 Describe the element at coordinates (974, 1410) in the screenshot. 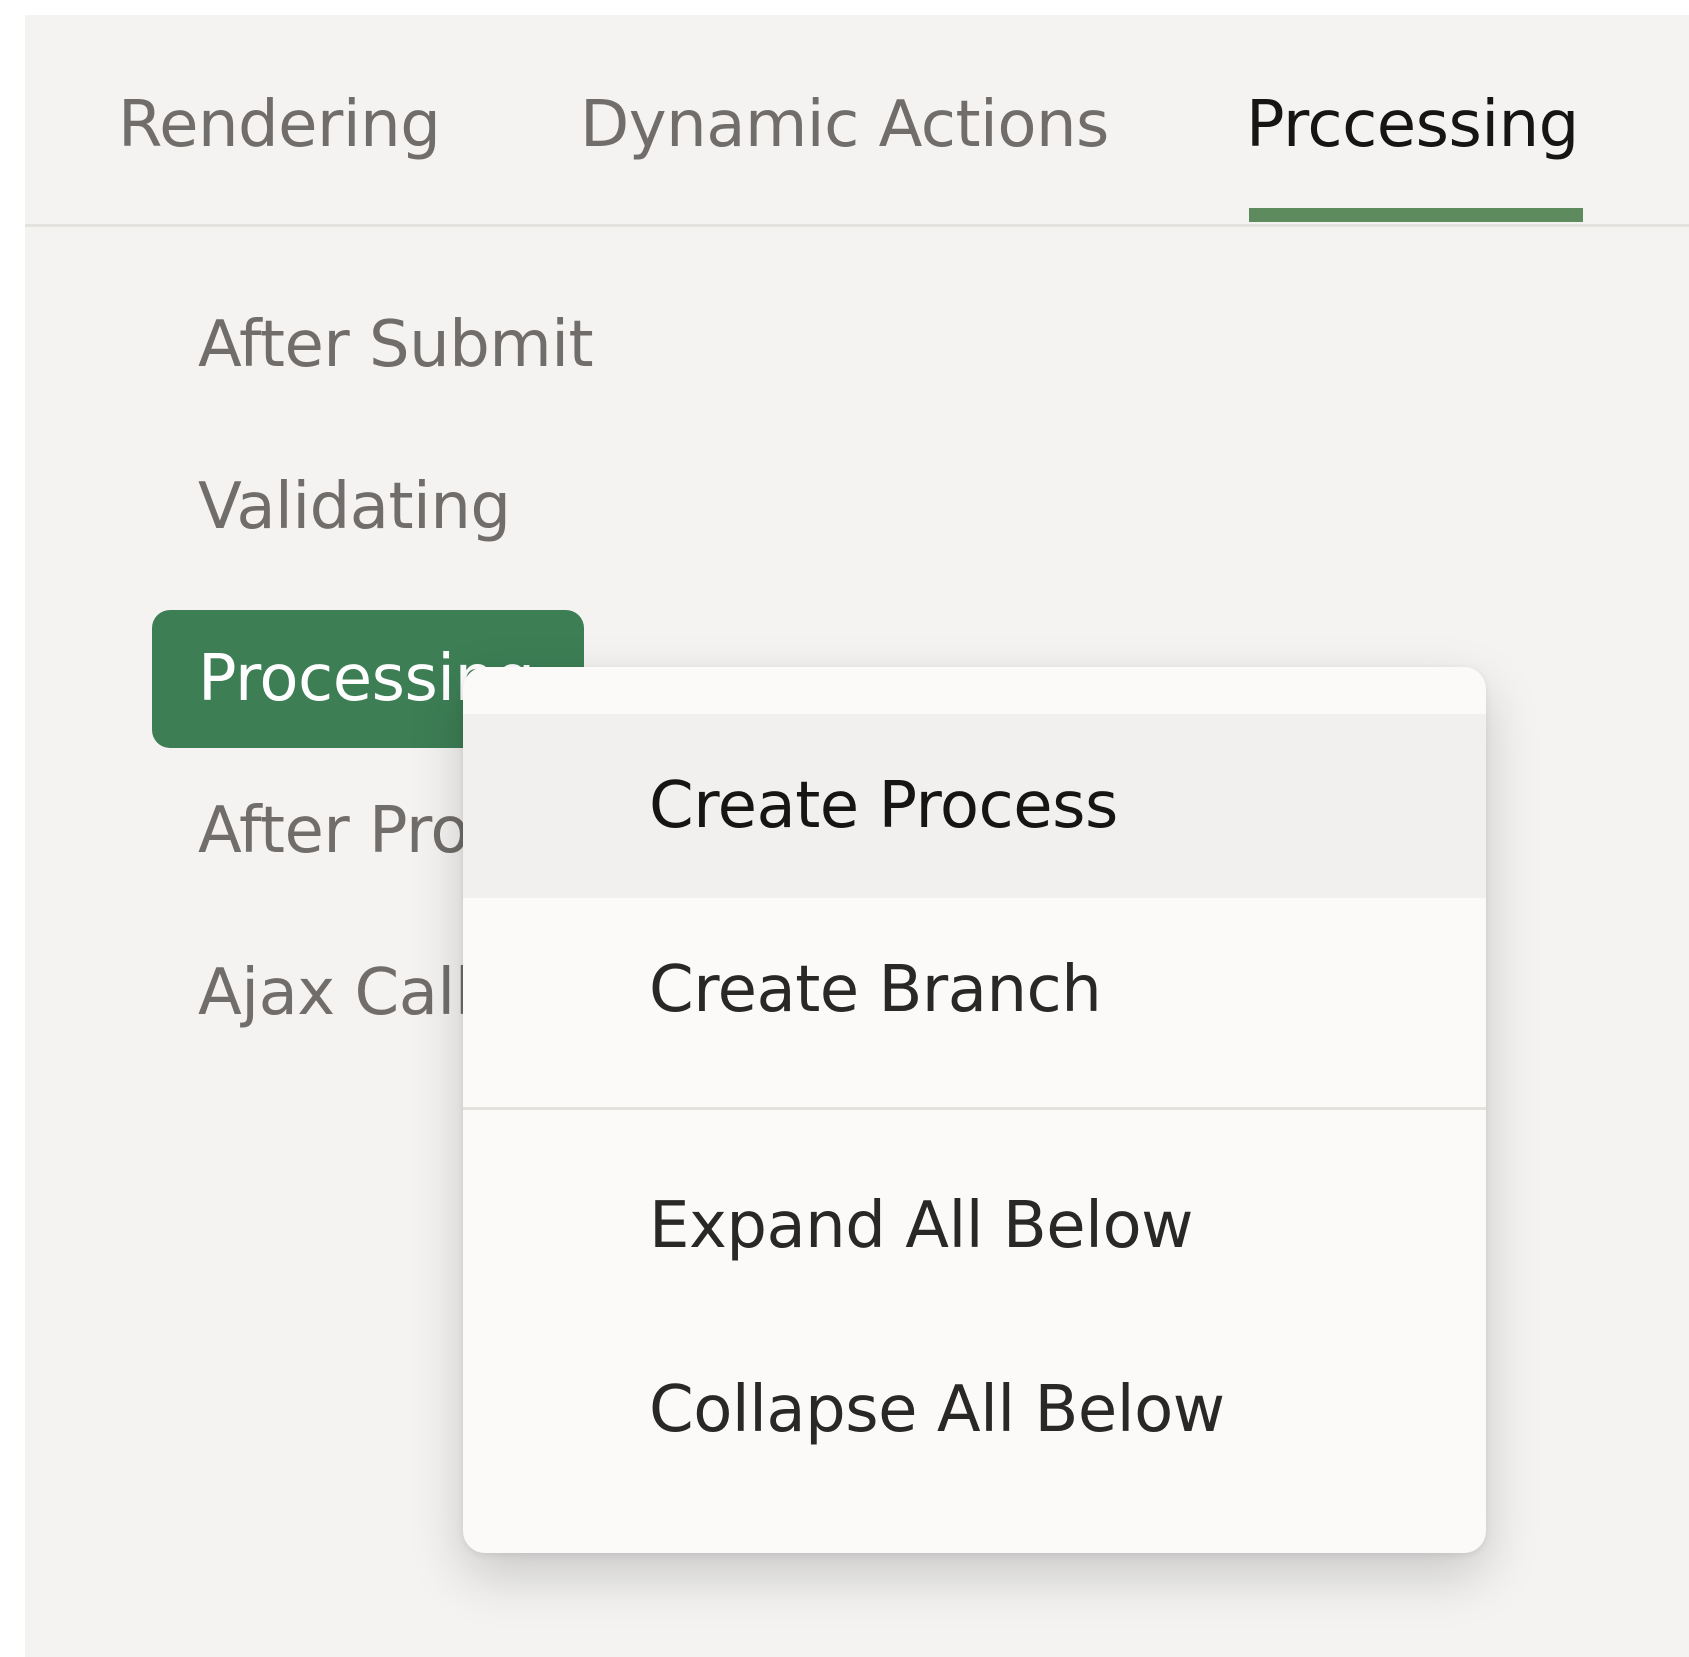

I see `menu-item-collapse-all-below: Collapse All Below` at that location.